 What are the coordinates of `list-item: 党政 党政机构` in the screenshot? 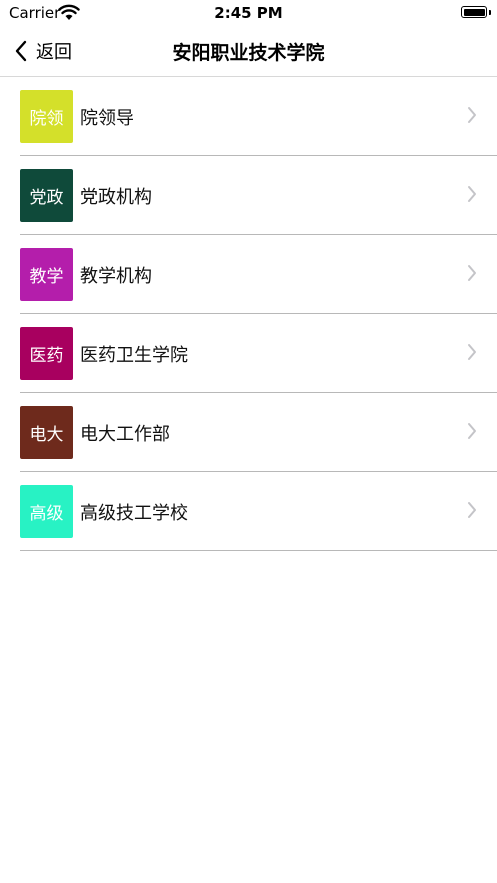 It's located at (258, 195).